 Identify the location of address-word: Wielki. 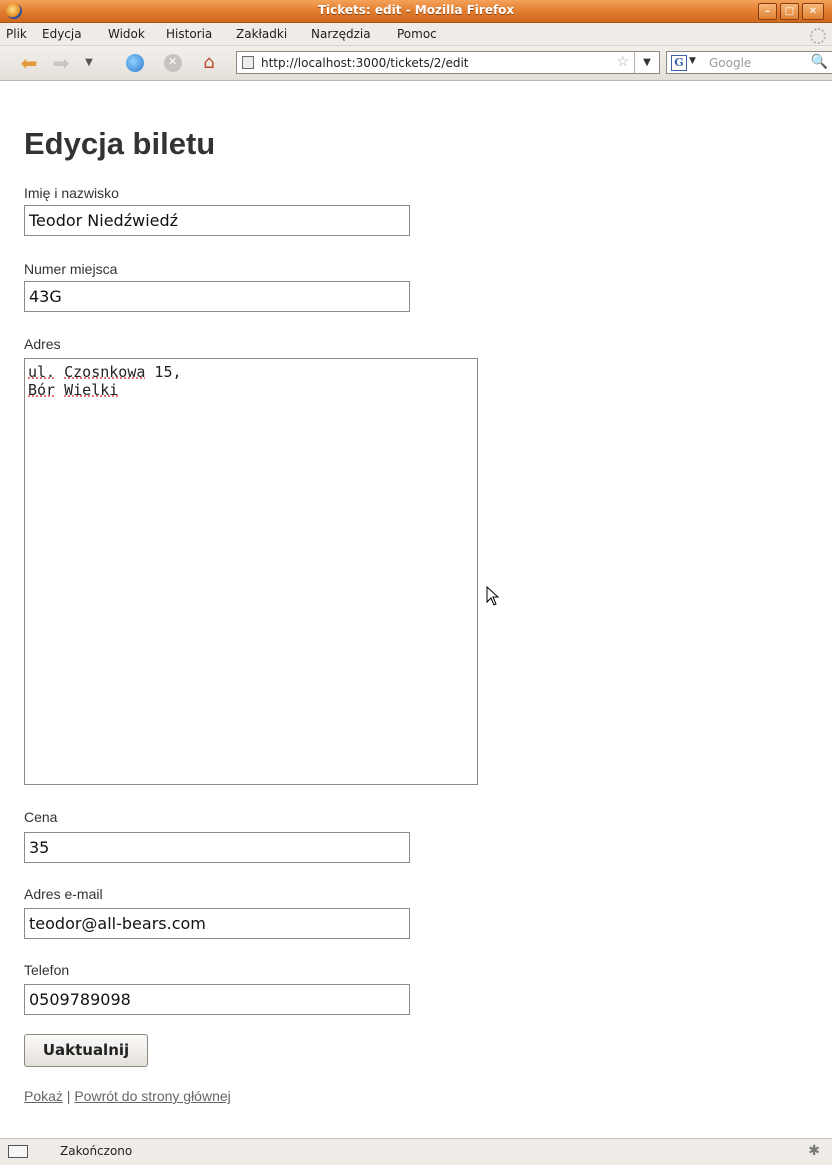
(91, 390).